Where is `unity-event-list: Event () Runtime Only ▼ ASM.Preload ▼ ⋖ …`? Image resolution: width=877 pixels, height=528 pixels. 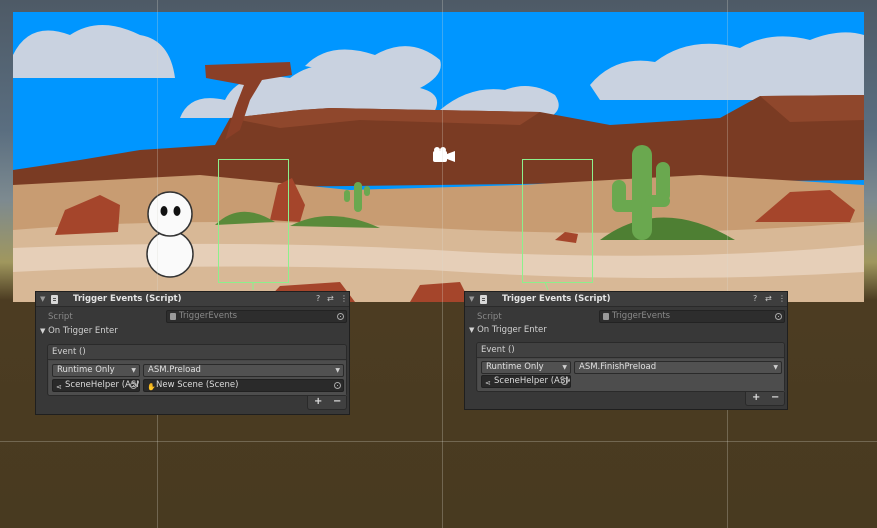
unity-event-list: Event () Runtime Only ▼ ASM.Preload ▼ ⋖ … is located at coordinates (197, 370).